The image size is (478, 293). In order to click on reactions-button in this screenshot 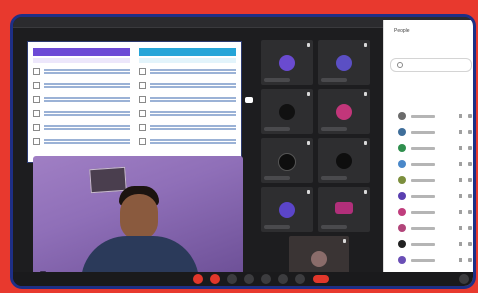, I will do `click(283, 279)`.